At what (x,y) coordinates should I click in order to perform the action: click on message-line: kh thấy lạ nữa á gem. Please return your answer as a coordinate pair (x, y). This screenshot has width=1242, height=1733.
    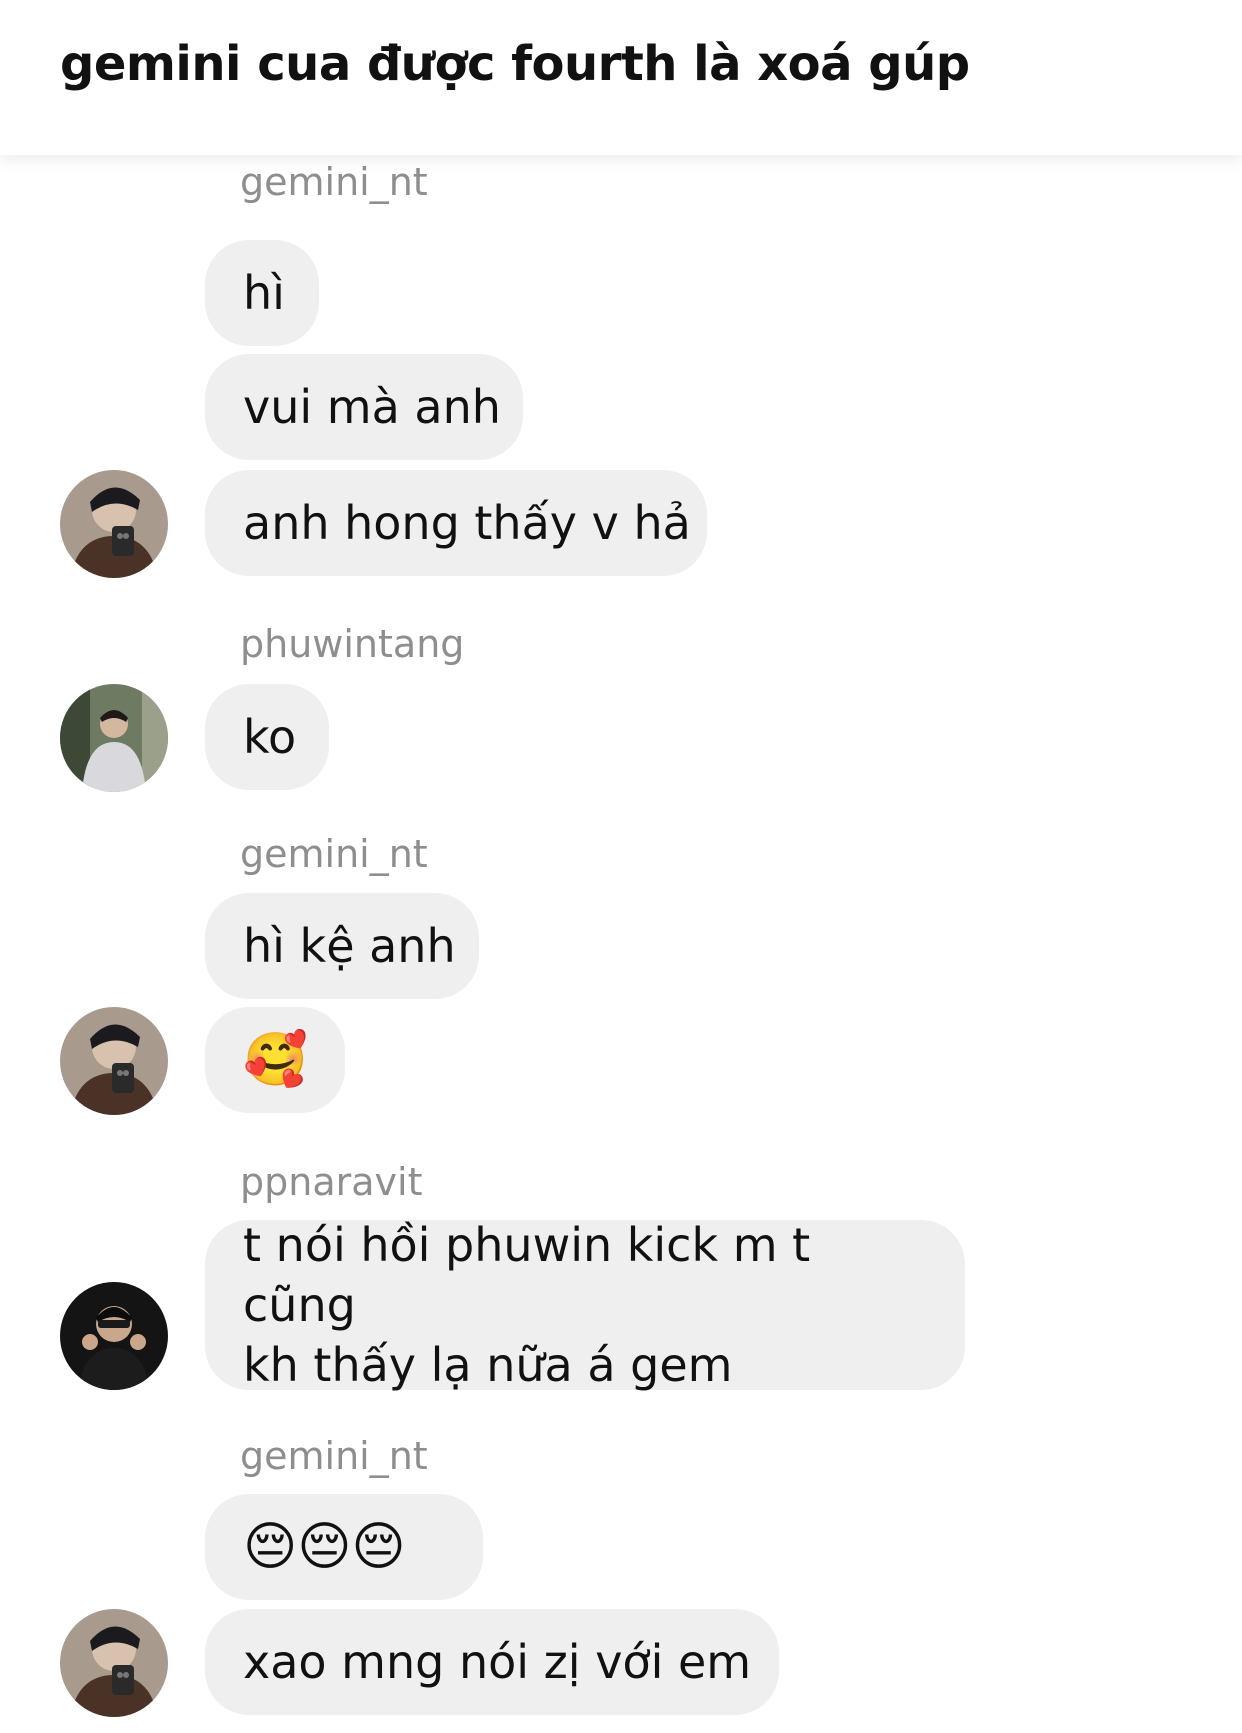
    Looking at the image, I should click on (488, 1365).